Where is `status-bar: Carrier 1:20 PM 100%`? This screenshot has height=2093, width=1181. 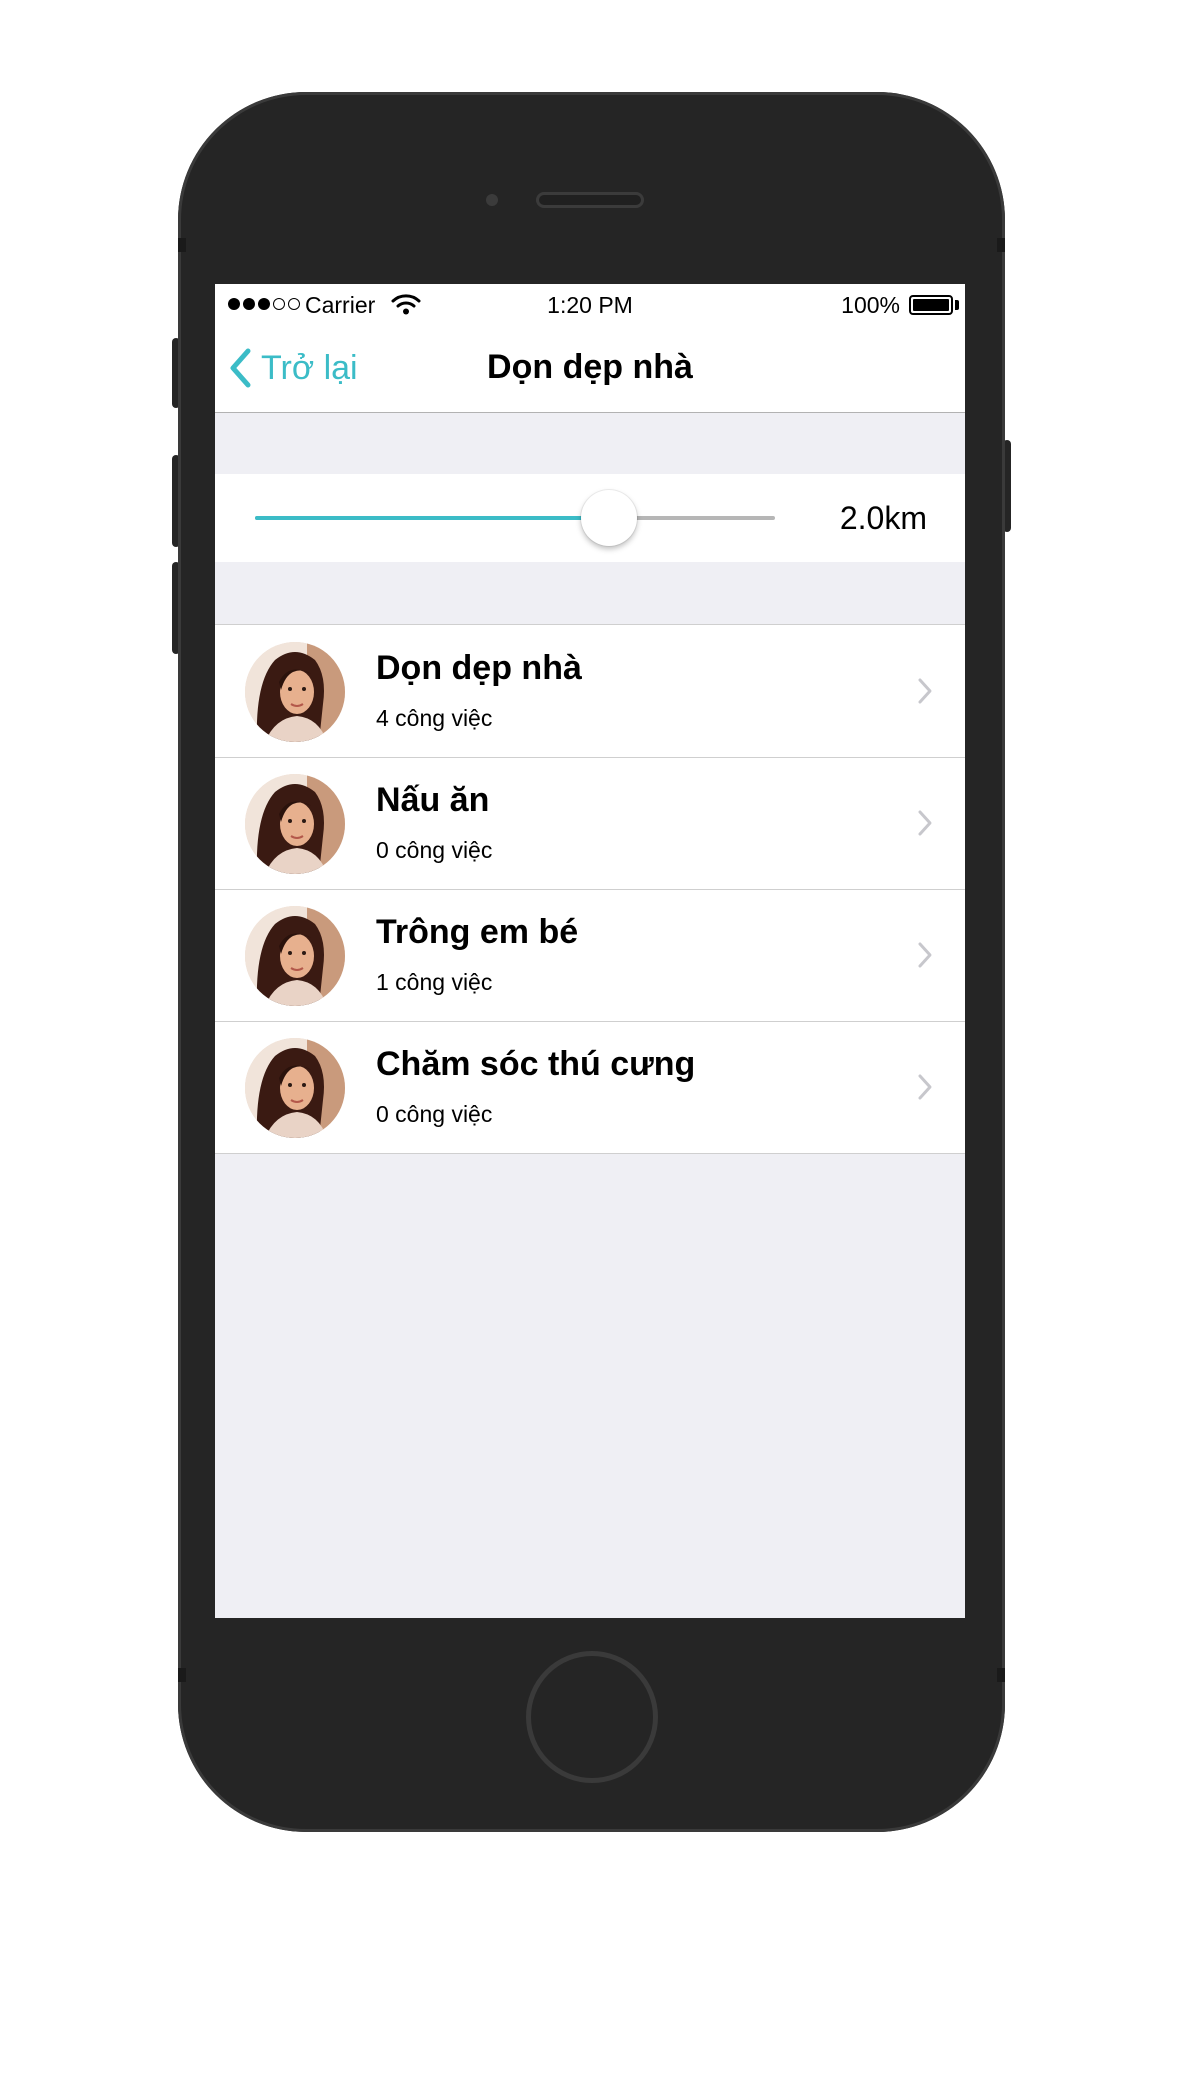
status-bar: Carrier 1:20 PM 100% is located at coordinates (590, 304).